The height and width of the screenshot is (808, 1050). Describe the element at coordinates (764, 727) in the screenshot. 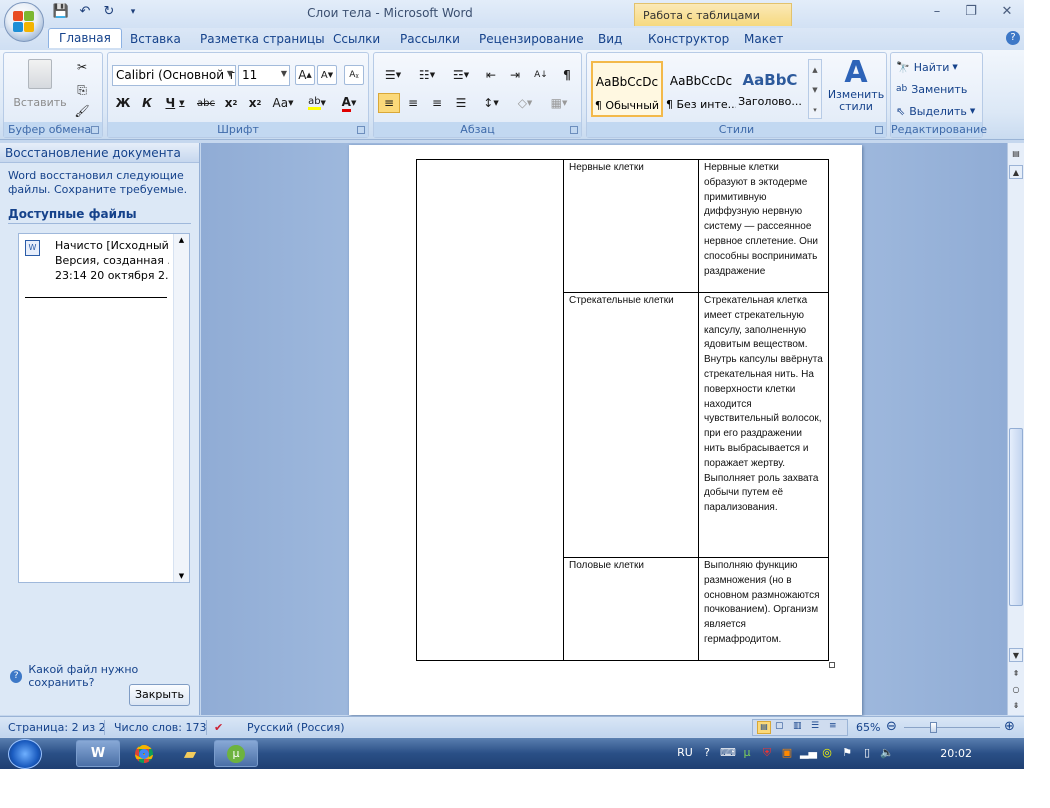

I see `print-layout-view-icon: ▤` at that location.